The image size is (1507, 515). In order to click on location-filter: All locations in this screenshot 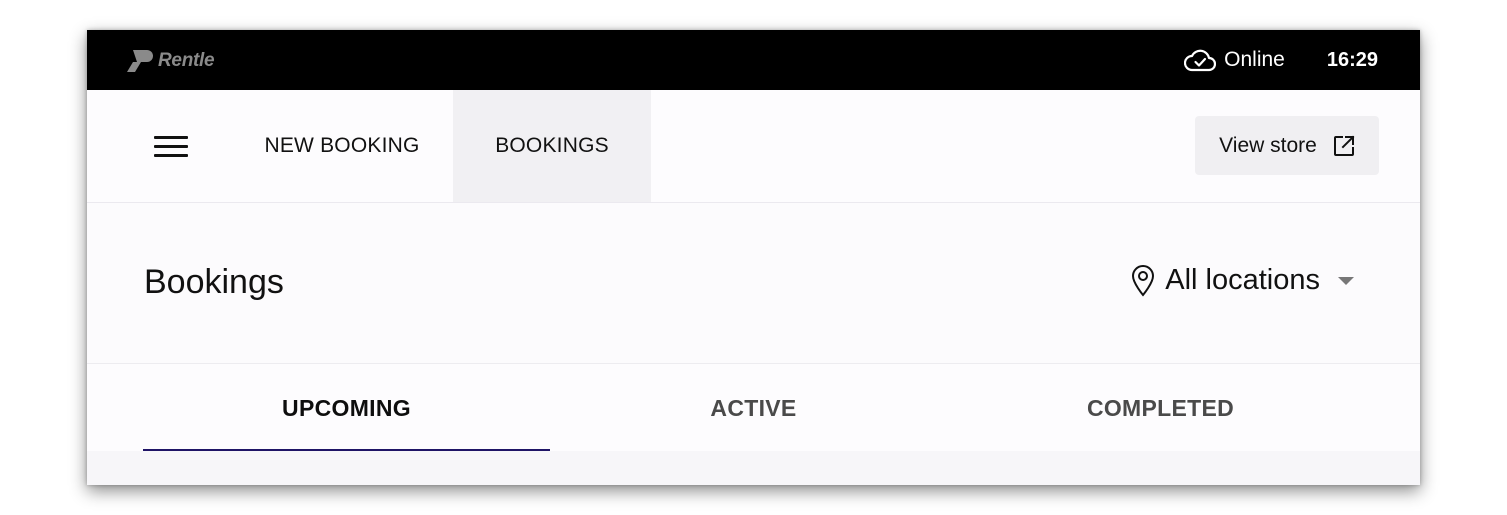, I will do `click(1242, 280)`.